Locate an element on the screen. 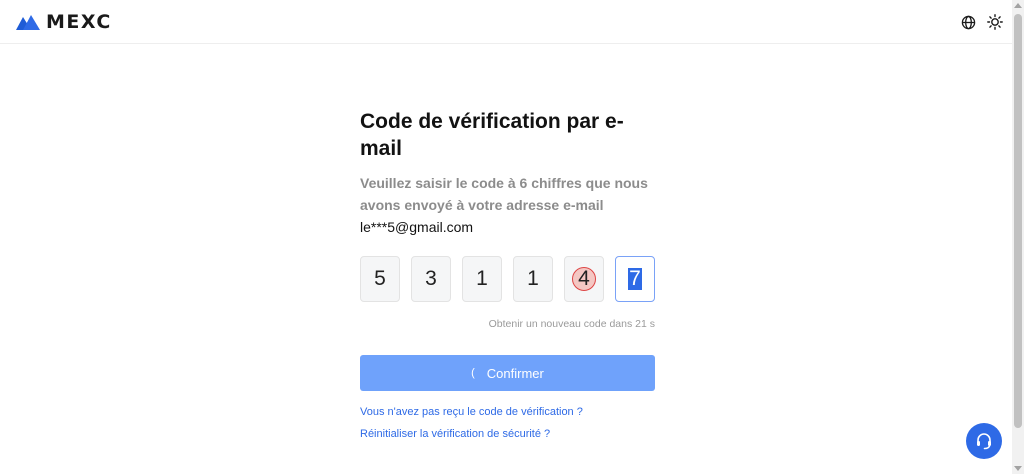 This screenshot has width=1024, height=474. otp-digit-5: 4 is located at coordinates (584, 279).